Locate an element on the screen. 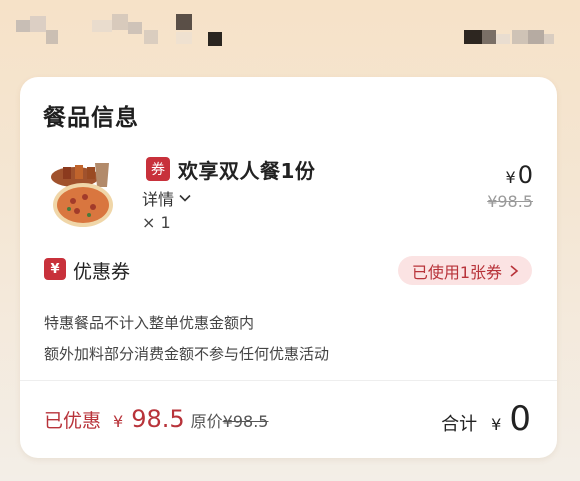 The width and height of the screenshot is (580, 481). coupon-used-button: 已使用1张券 is located at coordinates (464, 270).